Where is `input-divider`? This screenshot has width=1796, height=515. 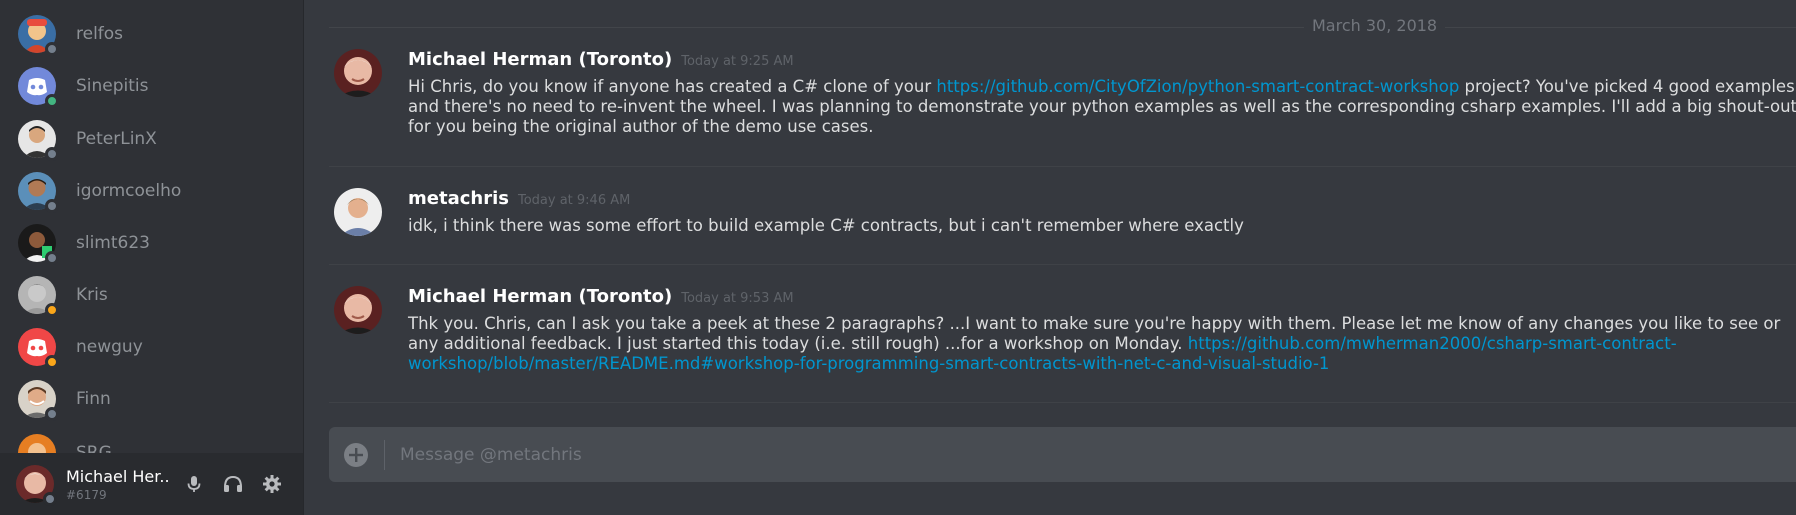 input-divider is located at coordinates (384, 454).